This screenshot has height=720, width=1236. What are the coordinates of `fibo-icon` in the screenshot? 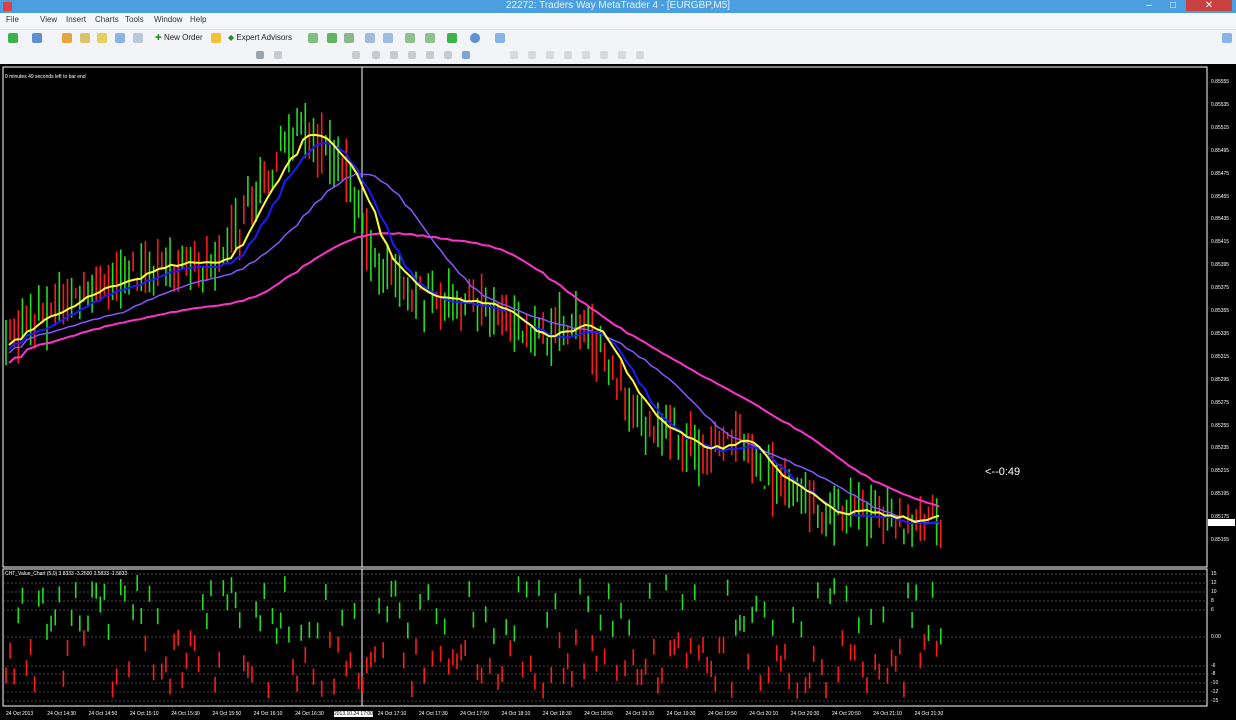 It's located at (430, 55).